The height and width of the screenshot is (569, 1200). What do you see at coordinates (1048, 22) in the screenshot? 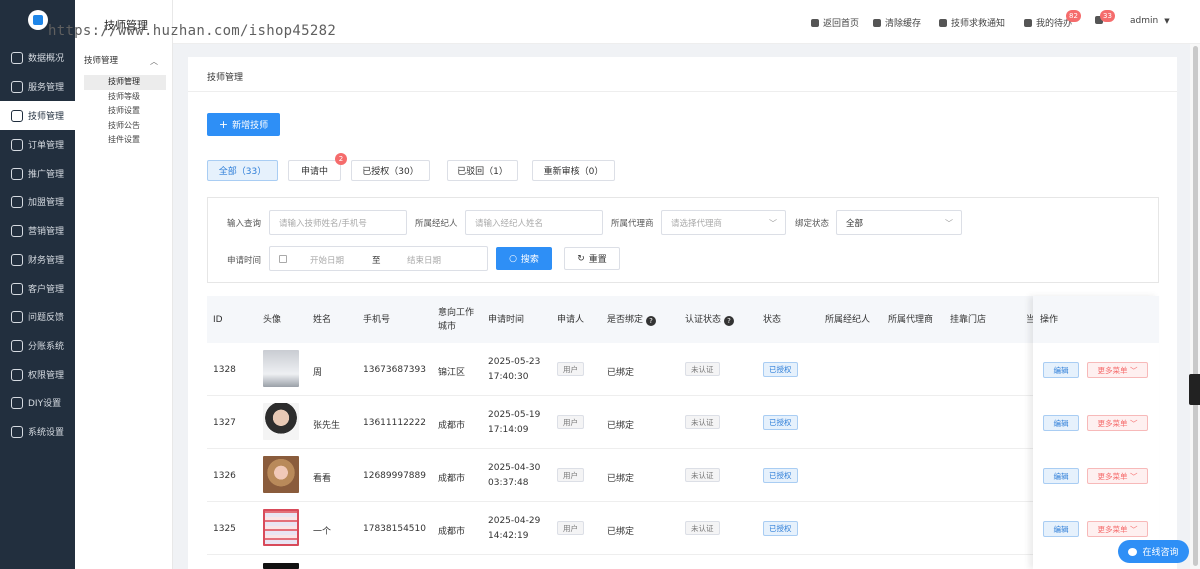
I see `todo-link: 我的待办` at bounding box center [1048, 22].